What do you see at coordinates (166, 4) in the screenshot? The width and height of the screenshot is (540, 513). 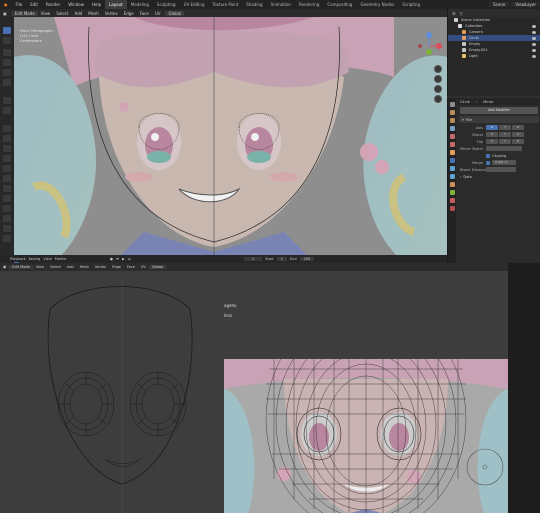 I see `workspace-tab-sculpting: Sculpting` at bounding box center [166, 4].